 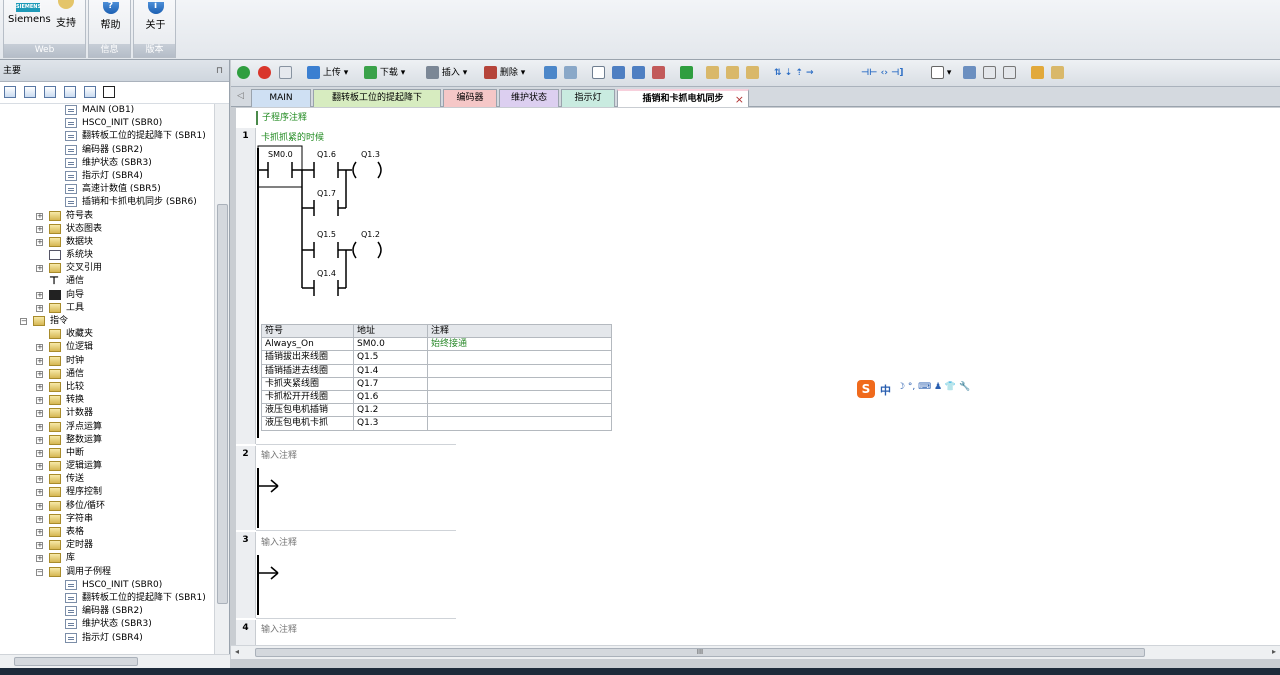 I want to click on tree-item: 维护状态 (SBR3), so click(x=107, y=624).